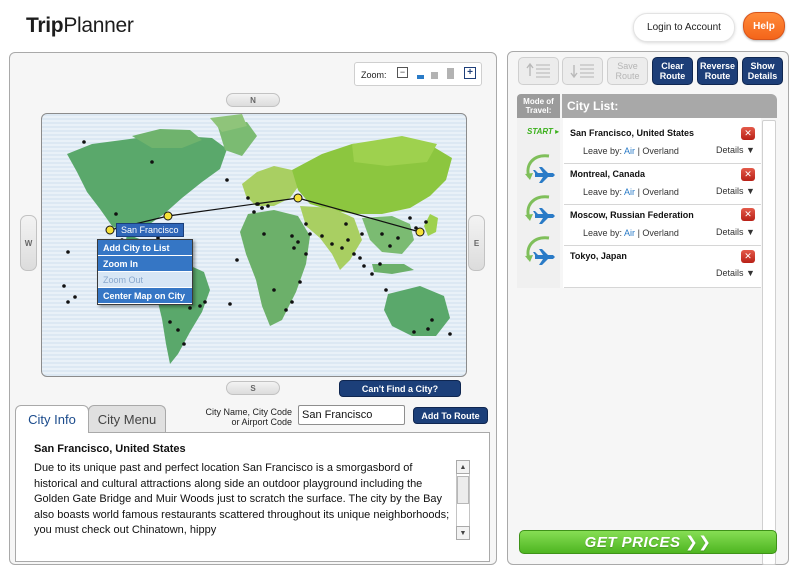 Image resolution: width=800 pixels, height=578 pixels. What do you see at coordinates (145, 280) in the screenshot?
I see `menu-zoom-out: Zoom Out` at bounding box center [145, 280].